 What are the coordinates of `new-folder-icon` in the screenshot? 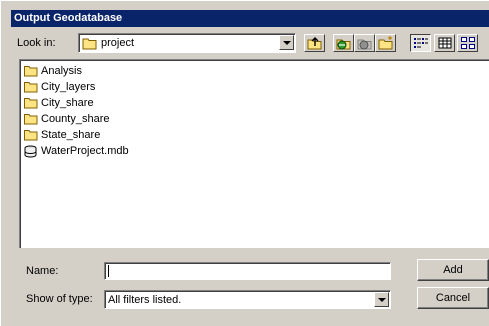 It's located at (385, 43).